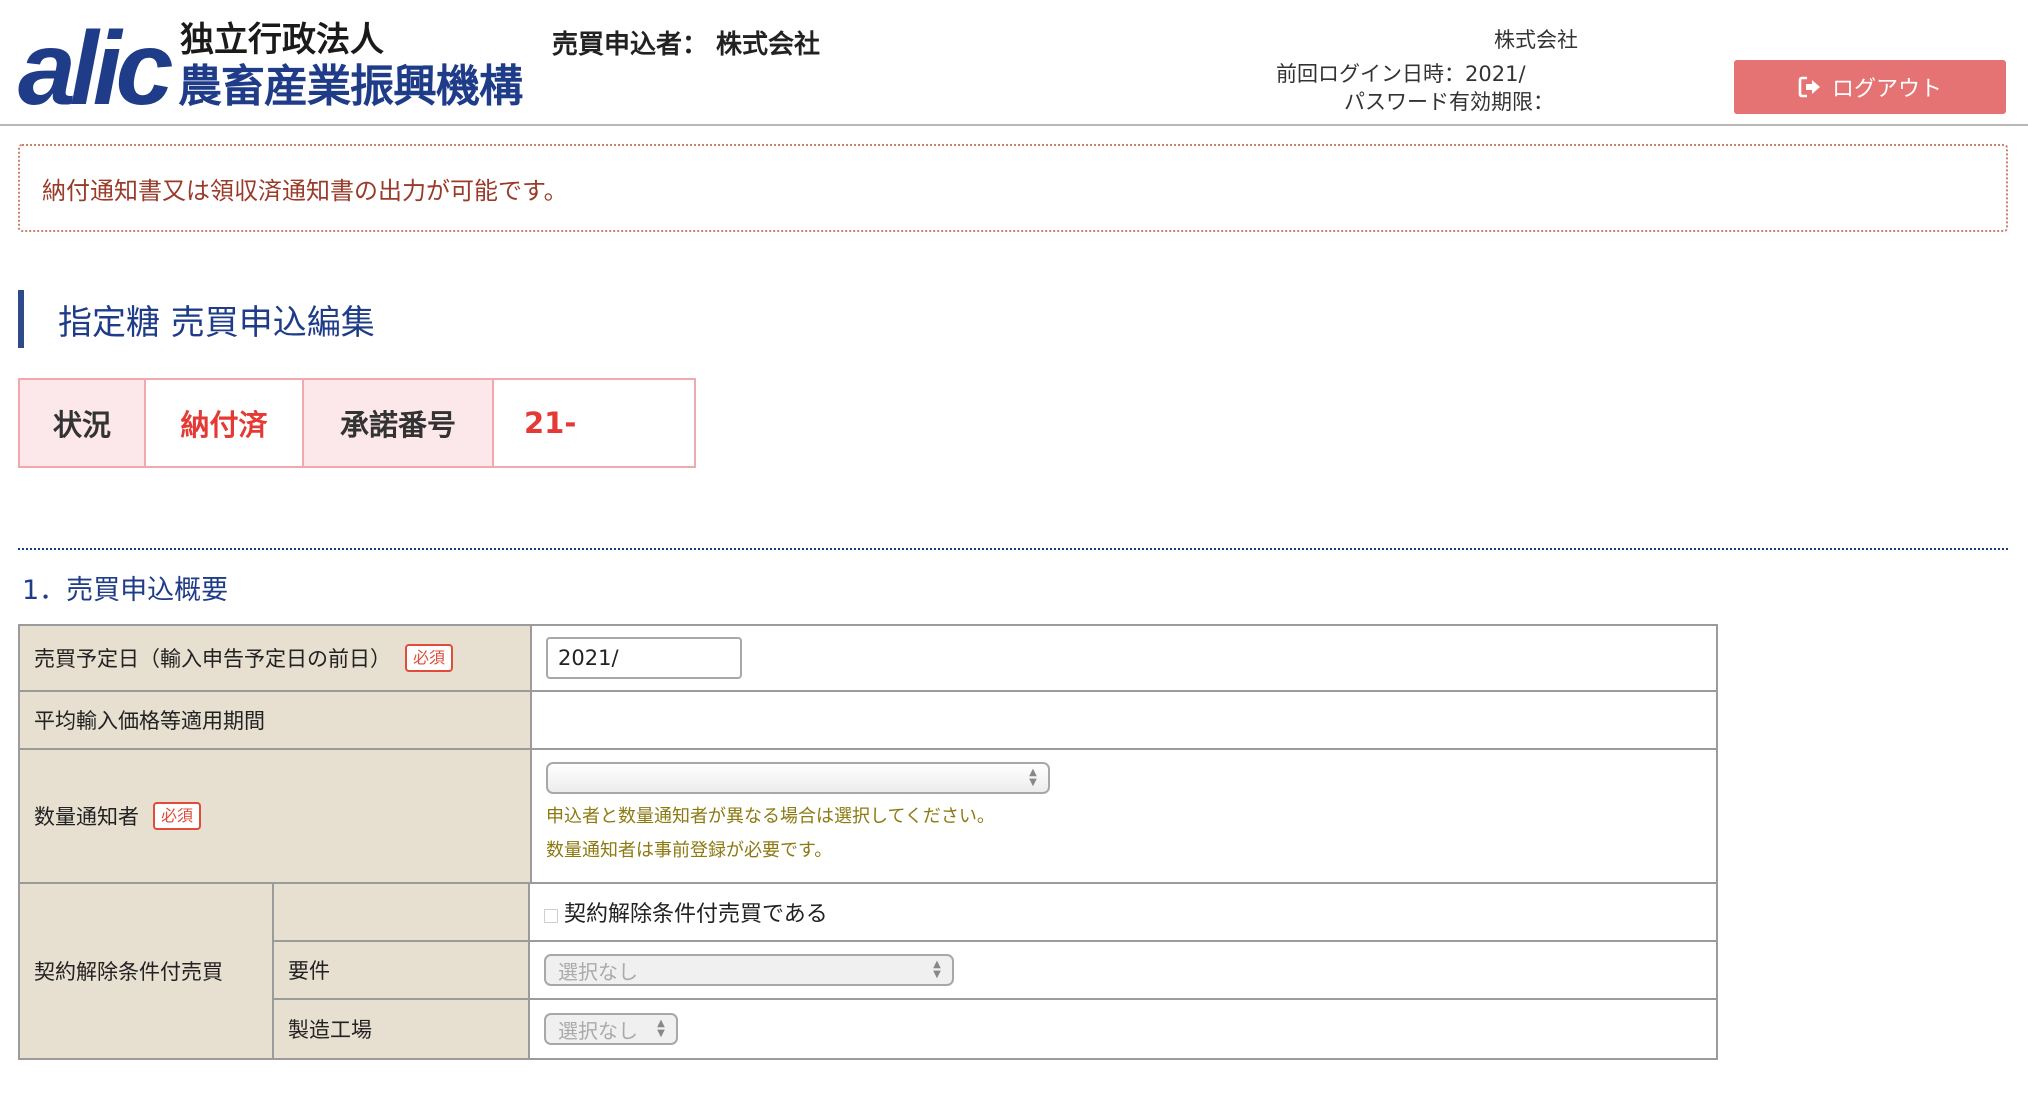  What do you see at coordinates (1123, 970) in the screenshot?
I see `requirement-cell: 選択なし ▲ ▼` at bounding box center [1123, 970].